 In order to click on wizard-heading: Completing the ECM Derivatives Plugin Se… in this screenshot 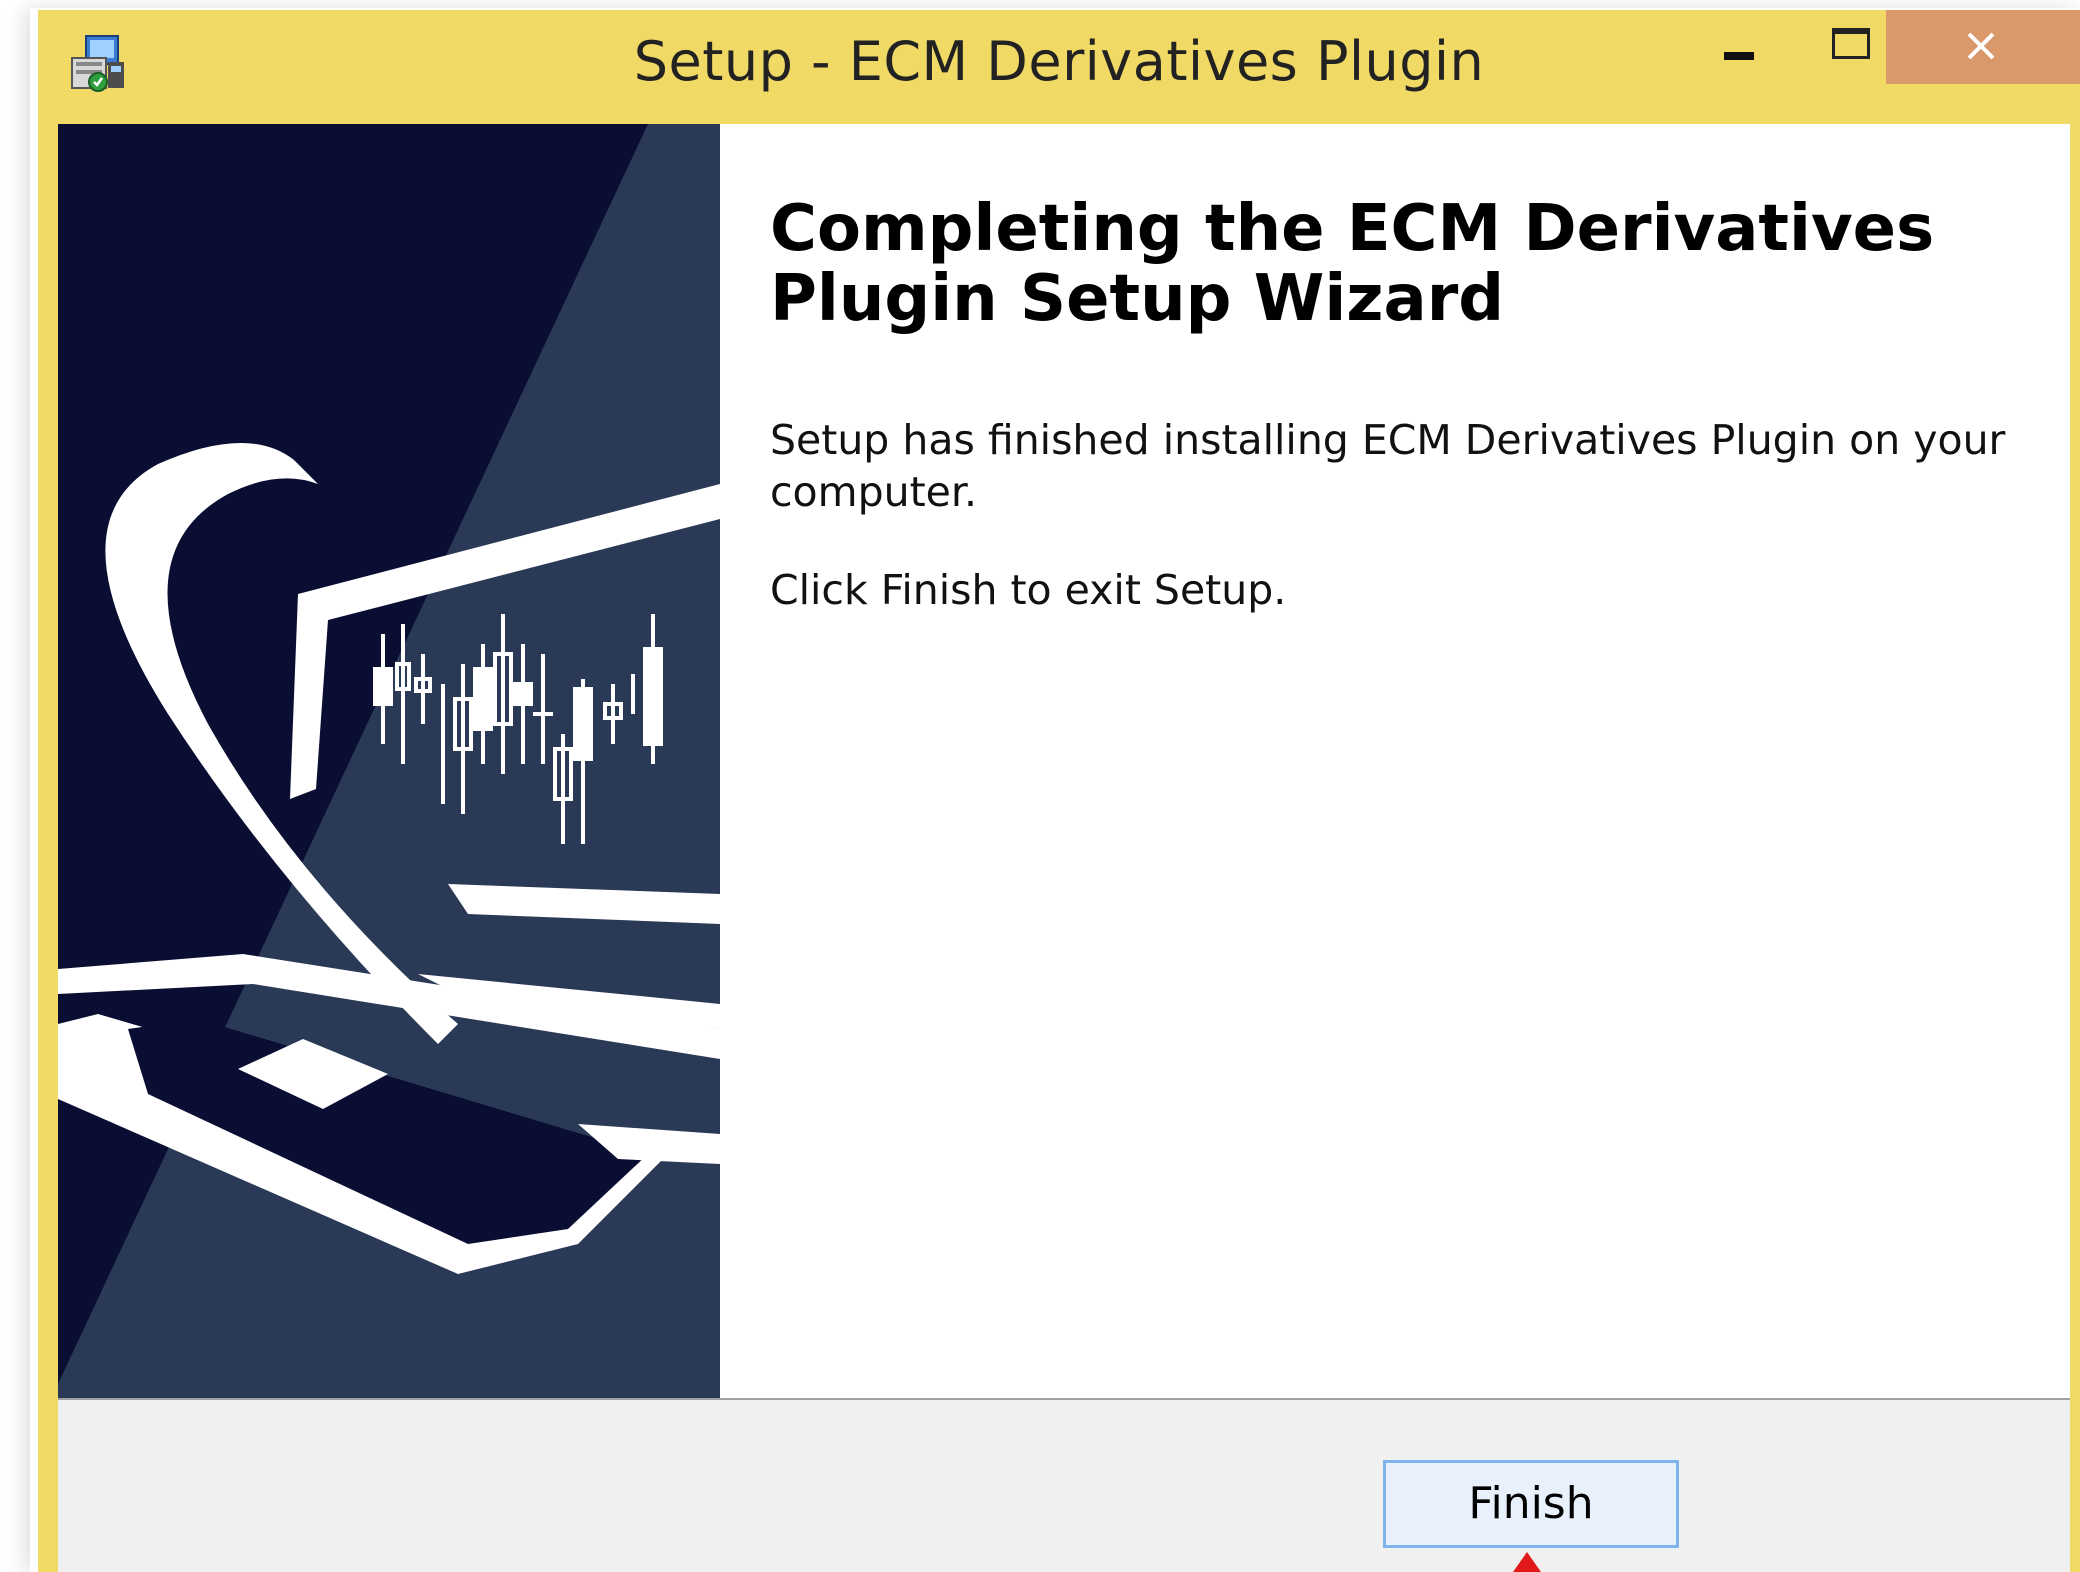, I will do `click(1352, 264)`.